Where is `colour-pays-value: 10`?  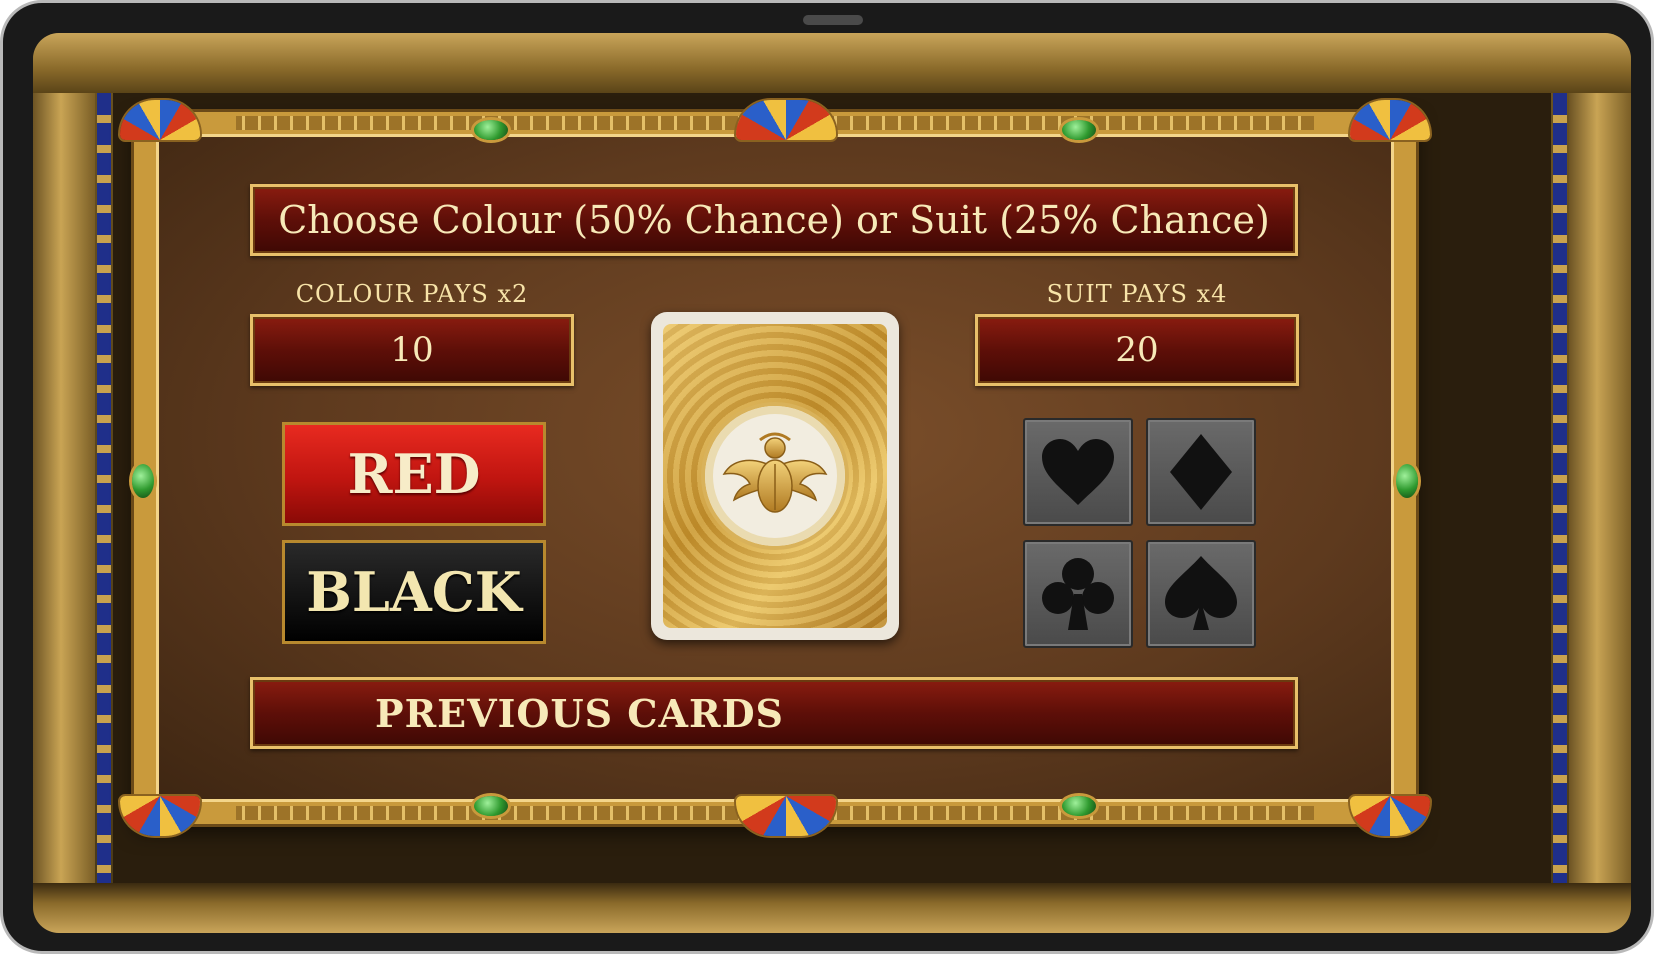 colour-pays-value: 10 is located at coordinates (412, 350).